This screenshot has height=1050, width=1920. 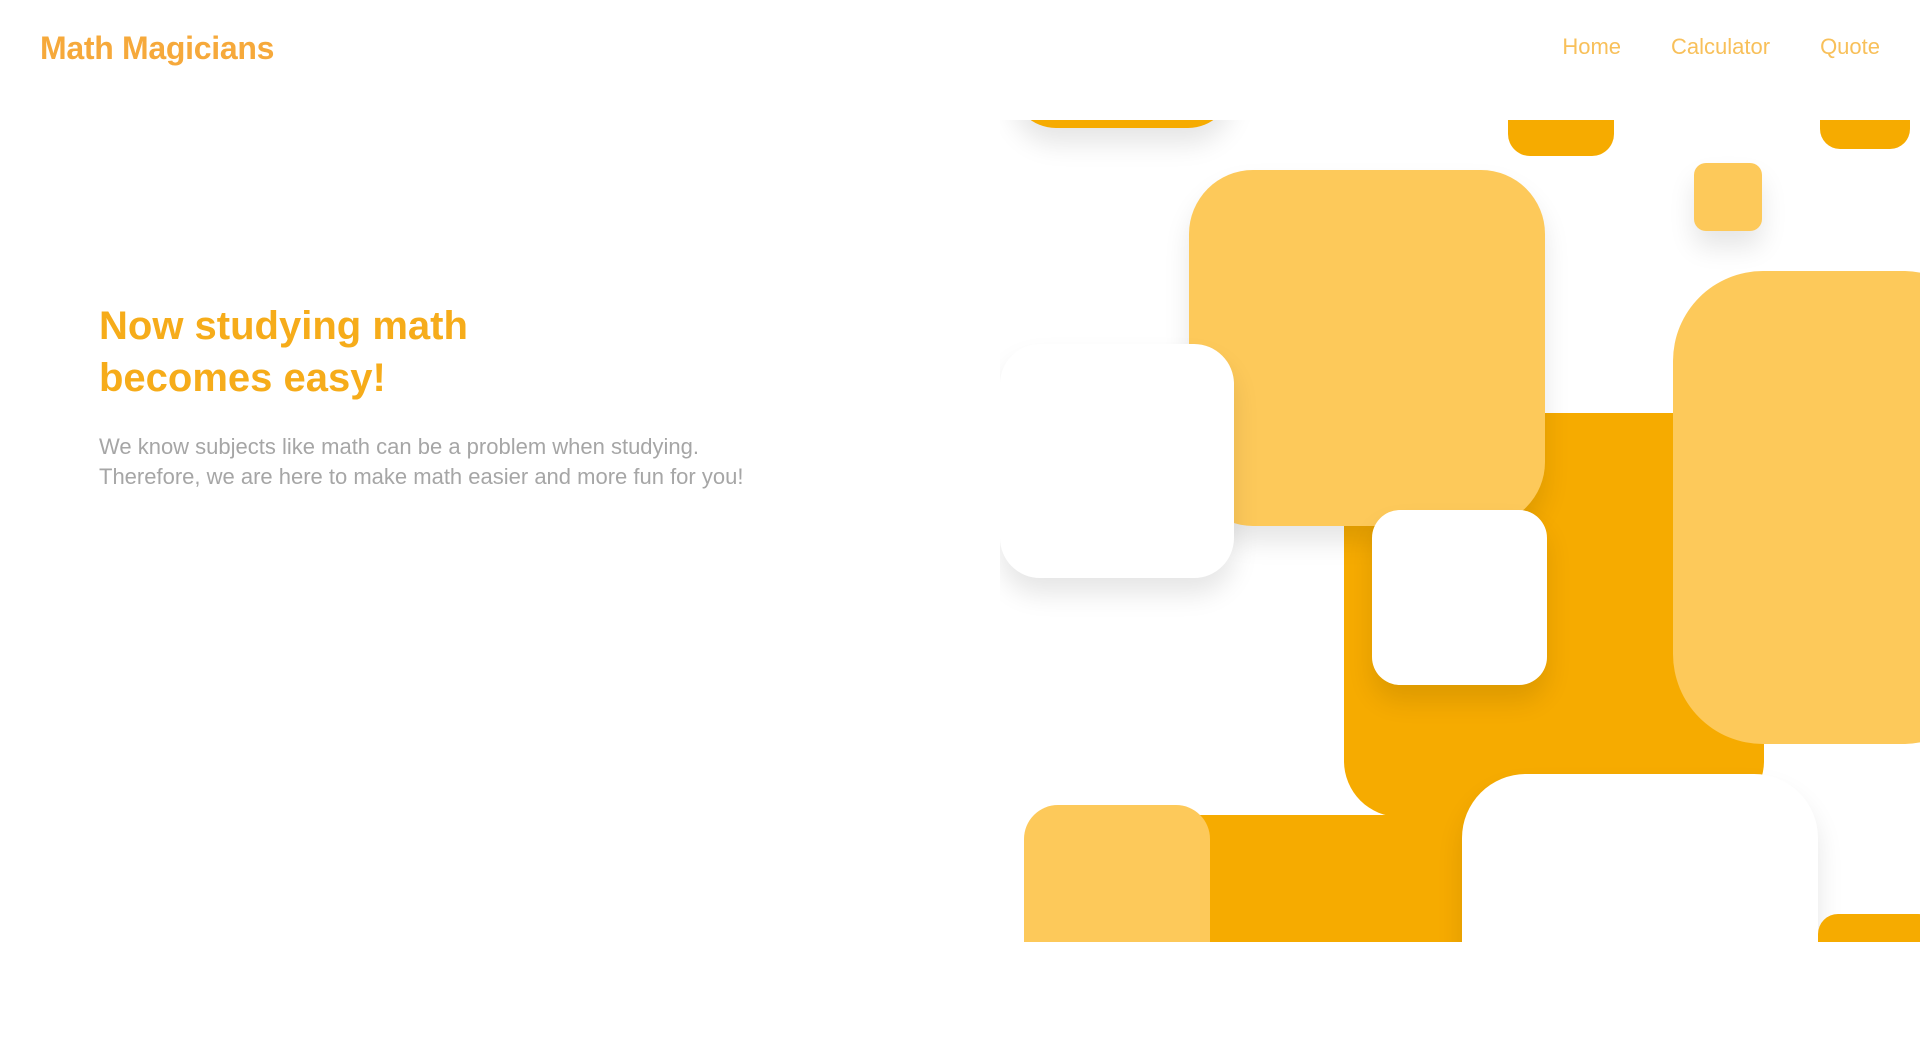 I want to click on nav-item-calculator: Calculator, so click(x=1720, y=47).